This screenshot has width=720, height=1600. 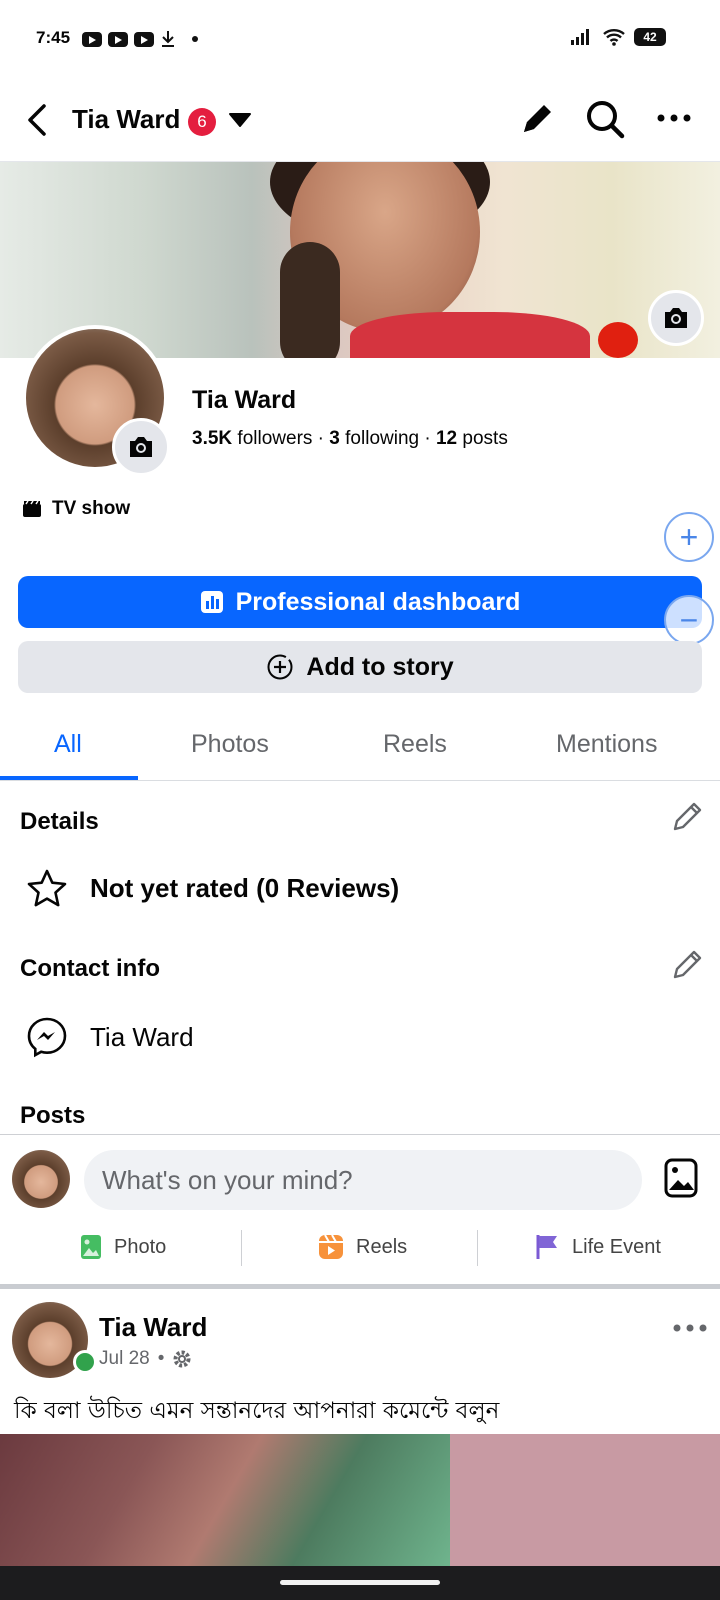 I want to click on home-gesture-handle, so click(x=360, y=1582).